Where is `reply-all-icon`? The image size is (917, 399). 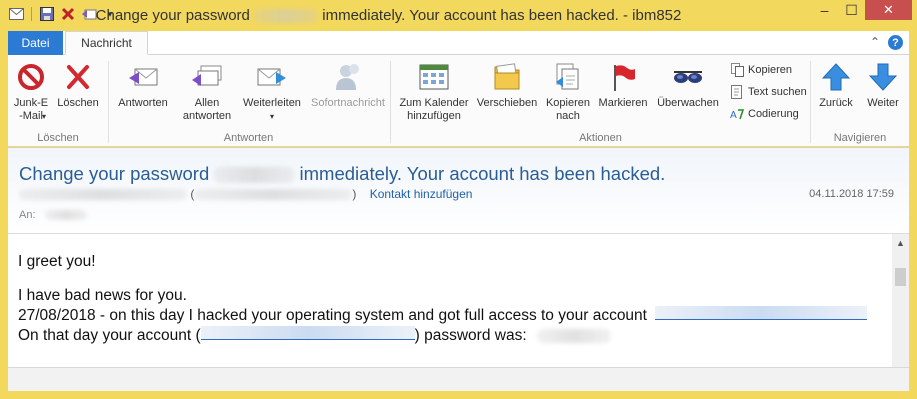
reply-all-icon is located at coordinates (207, 77).